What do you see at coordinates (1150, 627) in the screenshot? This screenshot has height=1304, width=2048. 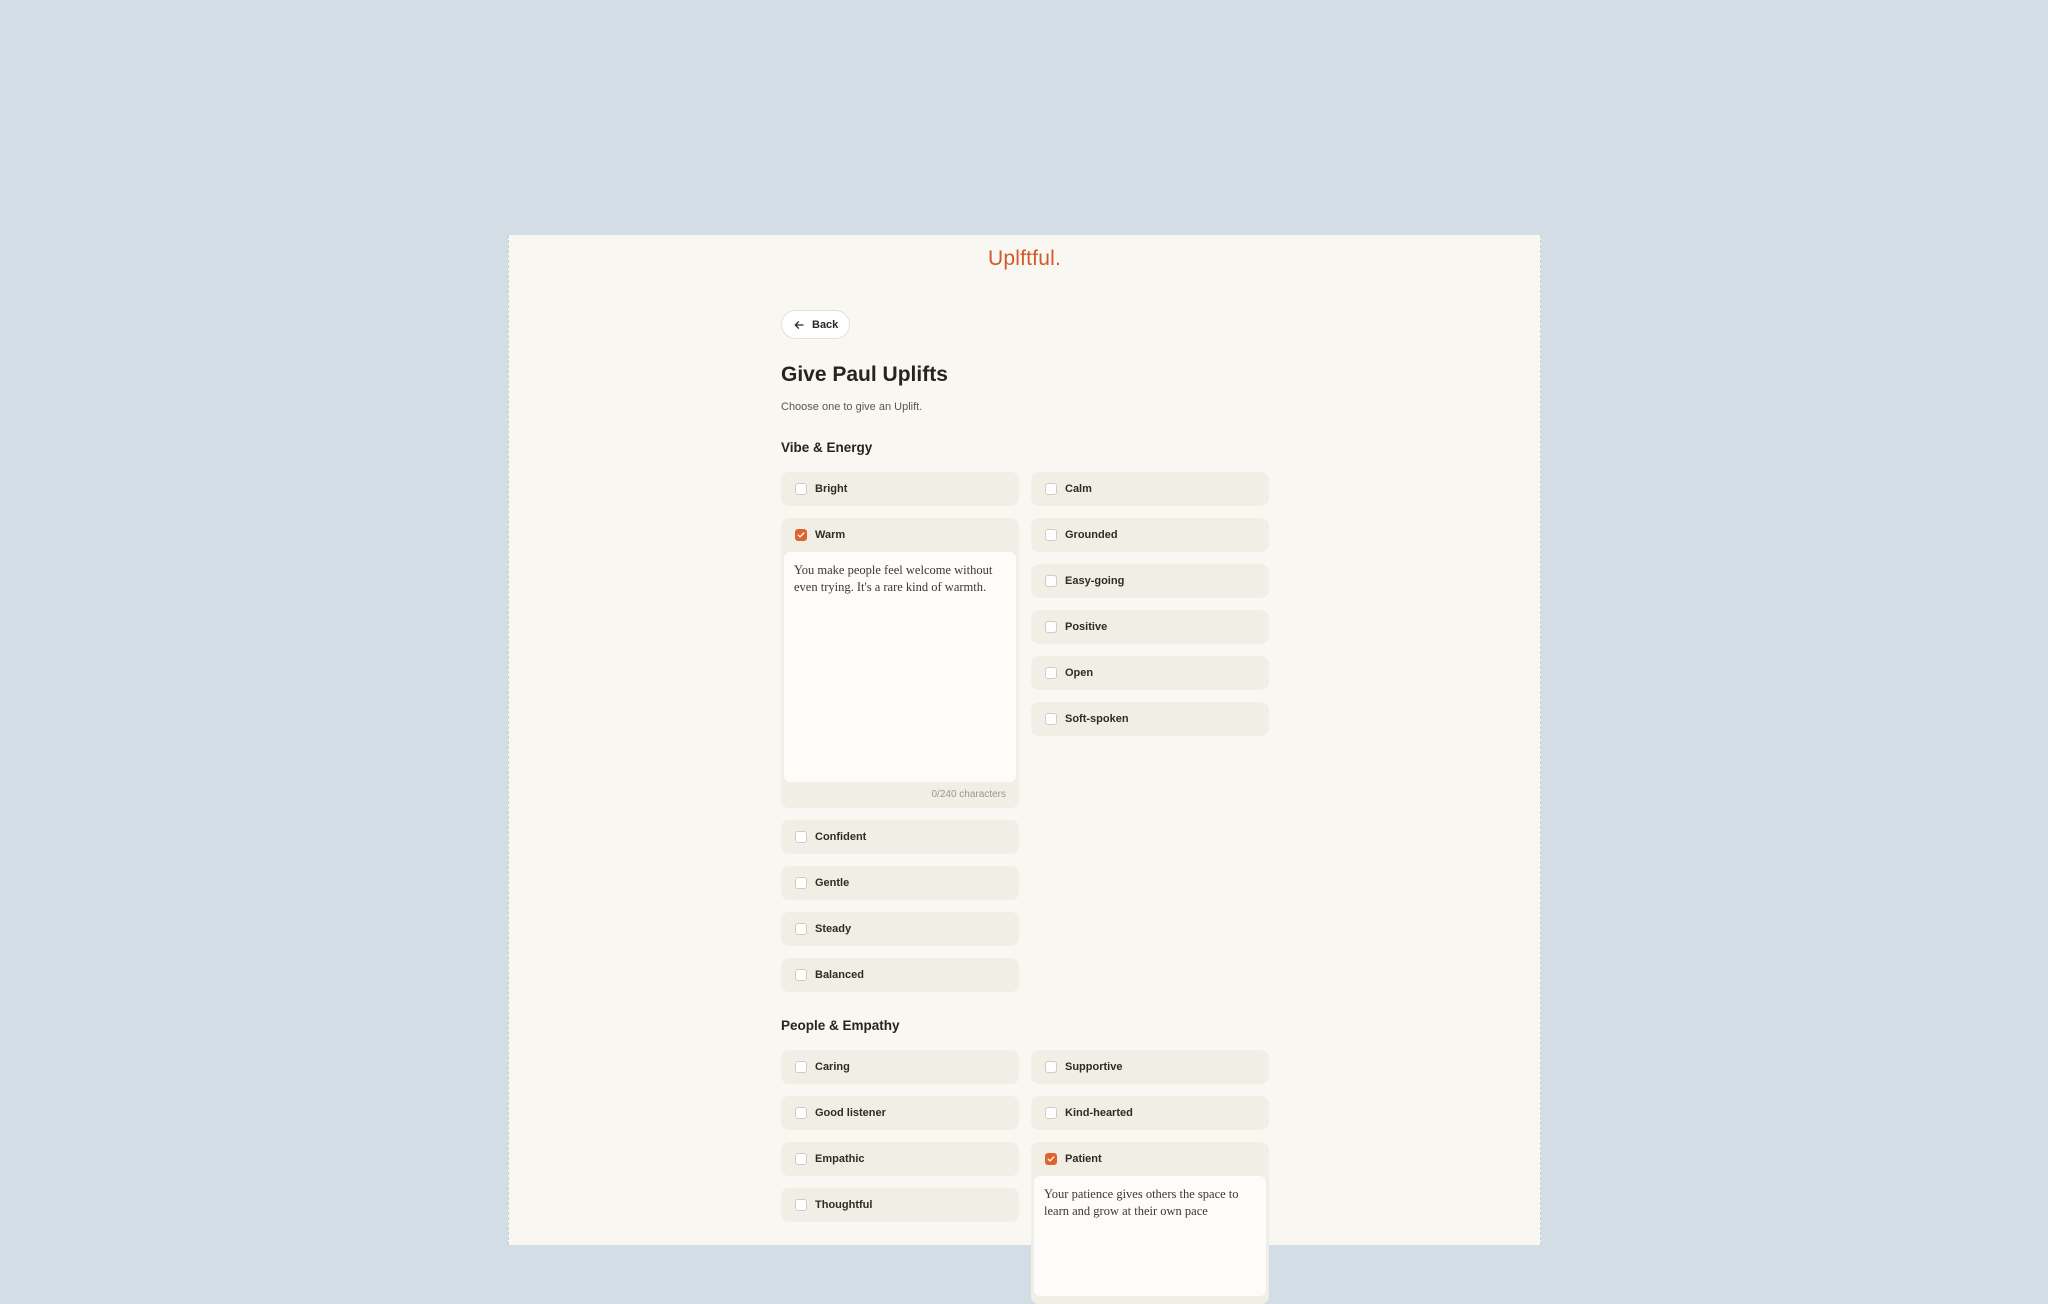 I see `option-positive: Positive` at bounding box center [1150, 627].